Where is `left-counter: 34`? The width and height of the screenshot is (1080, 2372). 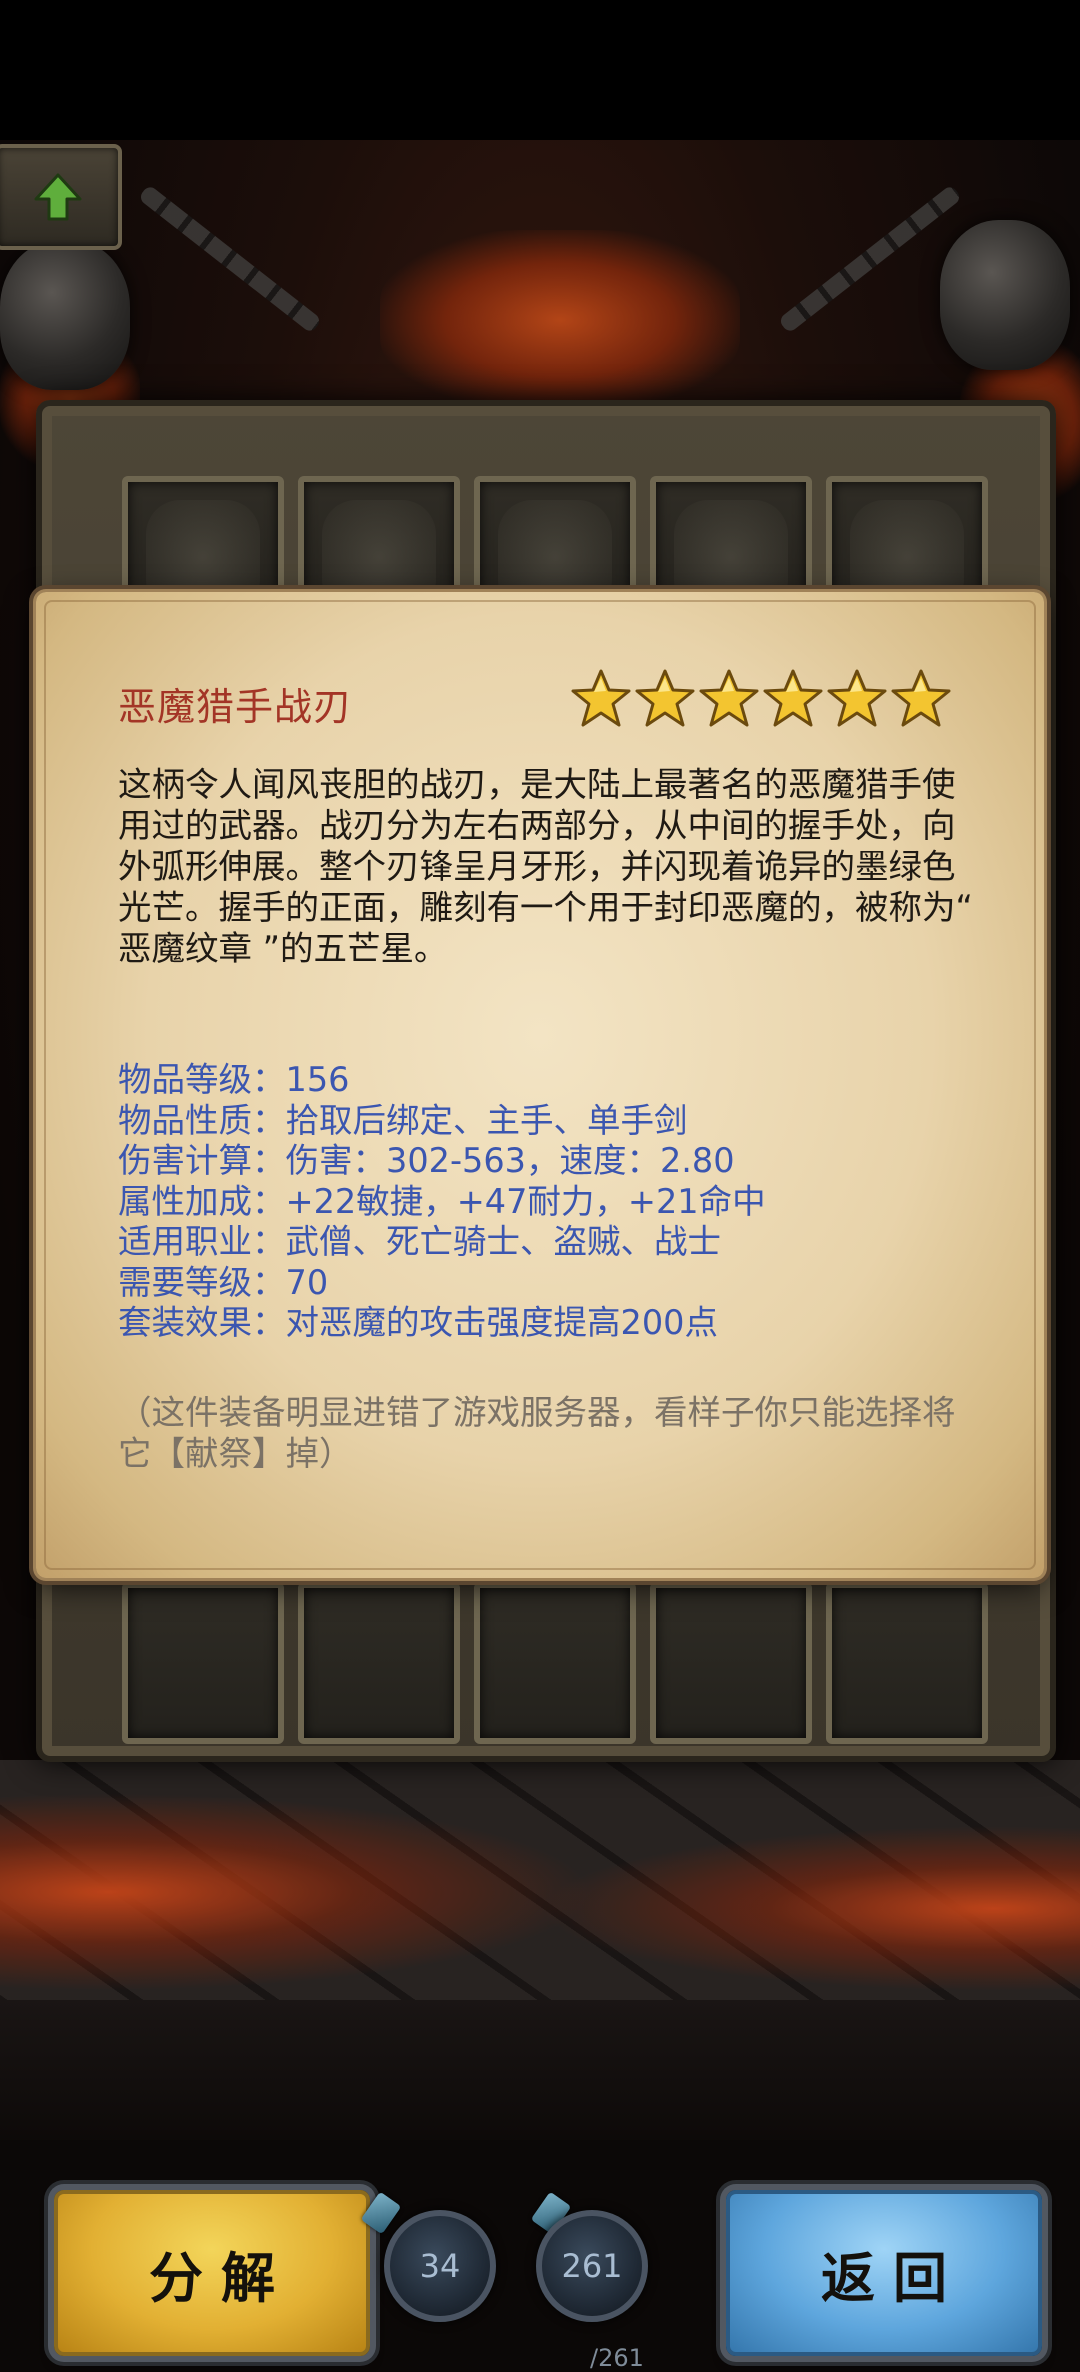 left-counter: 34 is located at coordinates (440, 2266).